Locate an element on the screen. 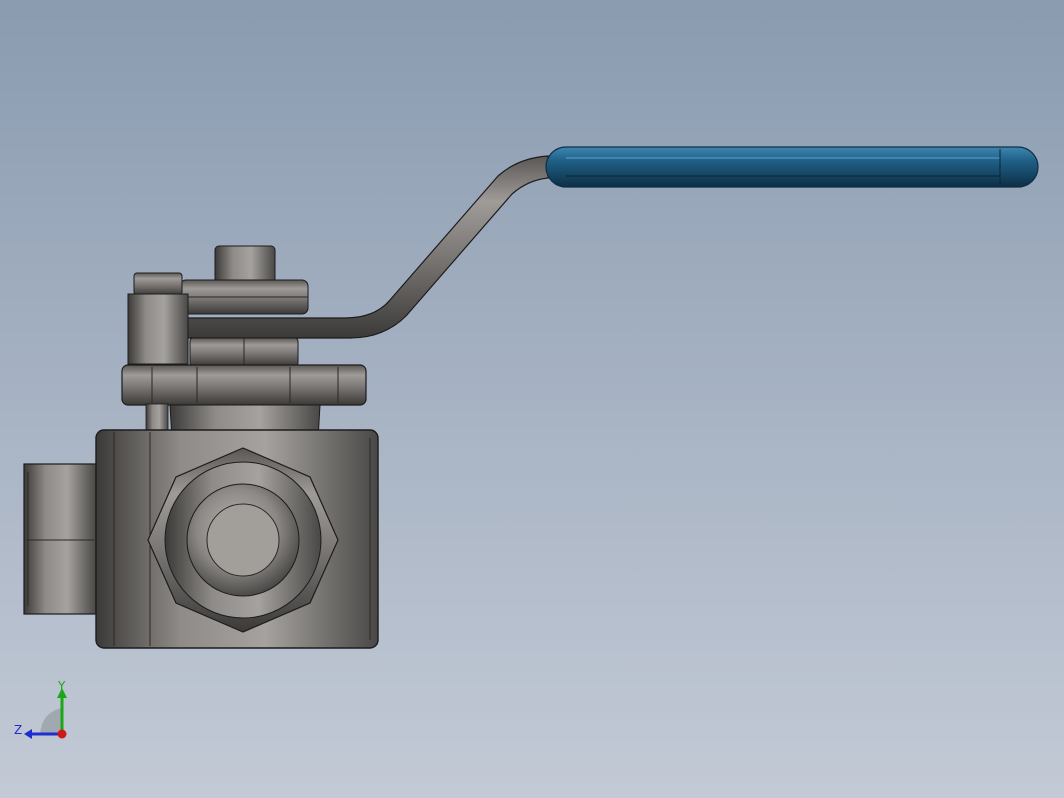  triad-plane-arc is located at coordinates (51, 721).